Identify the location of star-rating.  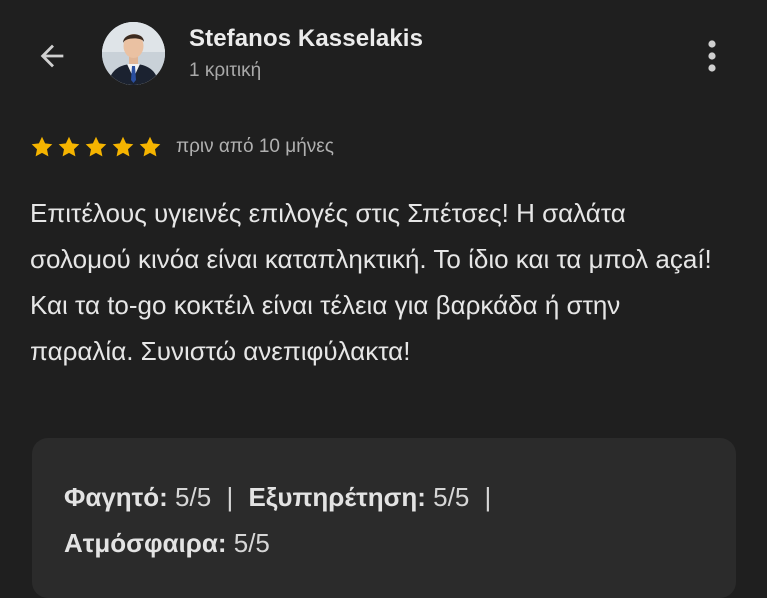
(96, 147).